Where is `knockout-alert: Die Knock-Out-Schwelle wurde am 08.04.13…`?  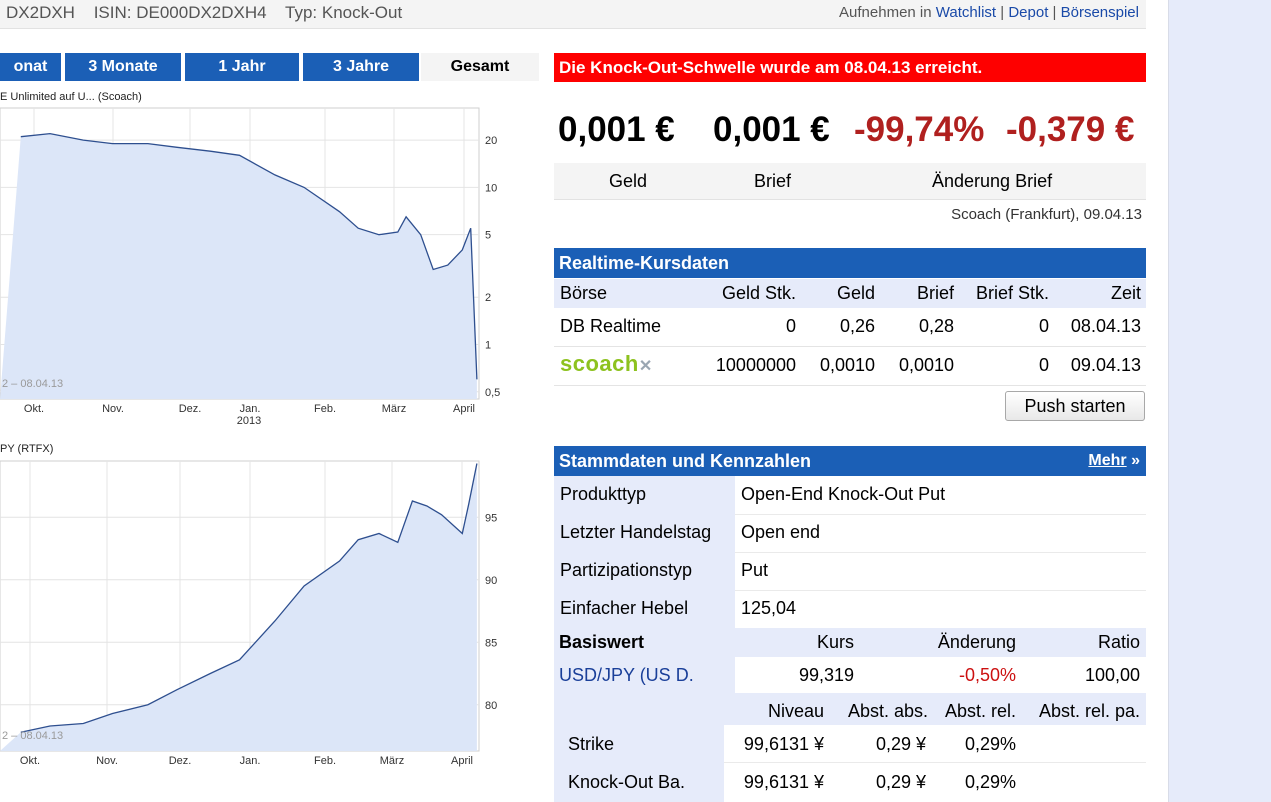 knockout-alert: Die Knock-Out-Schwelle wurde am 08.04.13… is located at coordinates (850, 67).